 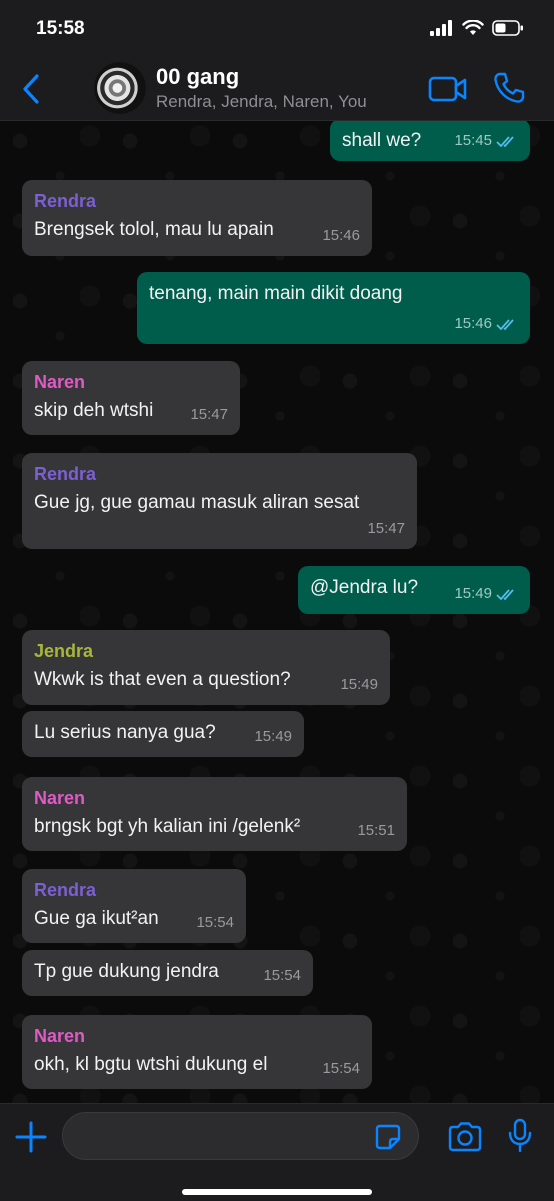 I want to click on message-bubble: Tp gue dukung jendra 15:54, so click(x=167, y=973).